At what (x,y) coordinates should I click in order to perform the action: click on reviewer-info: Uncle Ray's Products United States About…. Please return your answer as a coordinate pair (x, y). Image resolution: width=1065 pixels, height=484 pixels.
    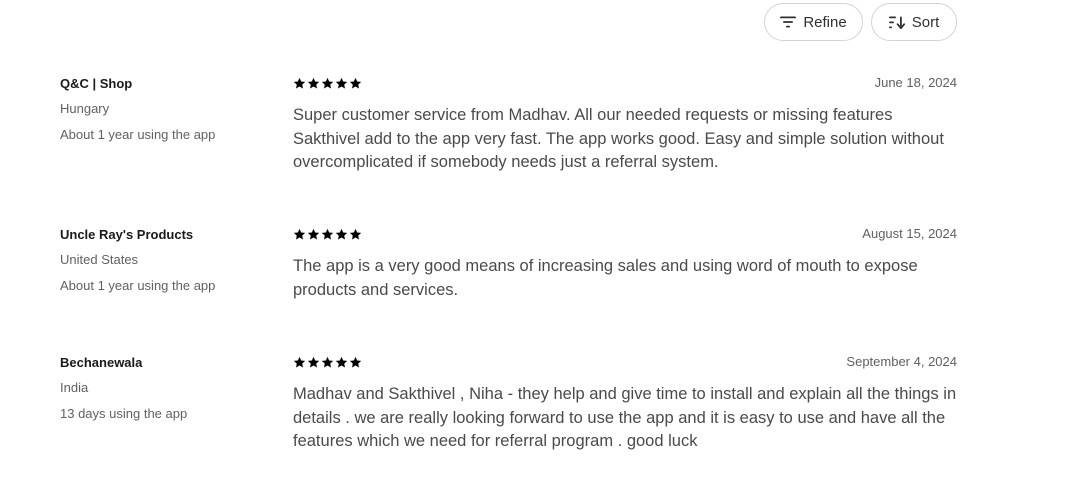
    Looking at the image, I should click on (170, 260).